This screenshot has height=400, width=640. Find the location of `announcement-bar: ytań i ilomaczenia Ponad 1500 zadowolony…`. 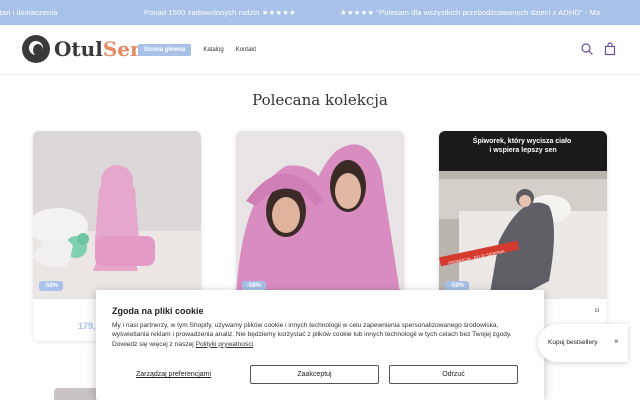

announcement-bar: ytań i ilomaczenia Ponad 1500 zadowolony… is located at coordinates (320, 12).